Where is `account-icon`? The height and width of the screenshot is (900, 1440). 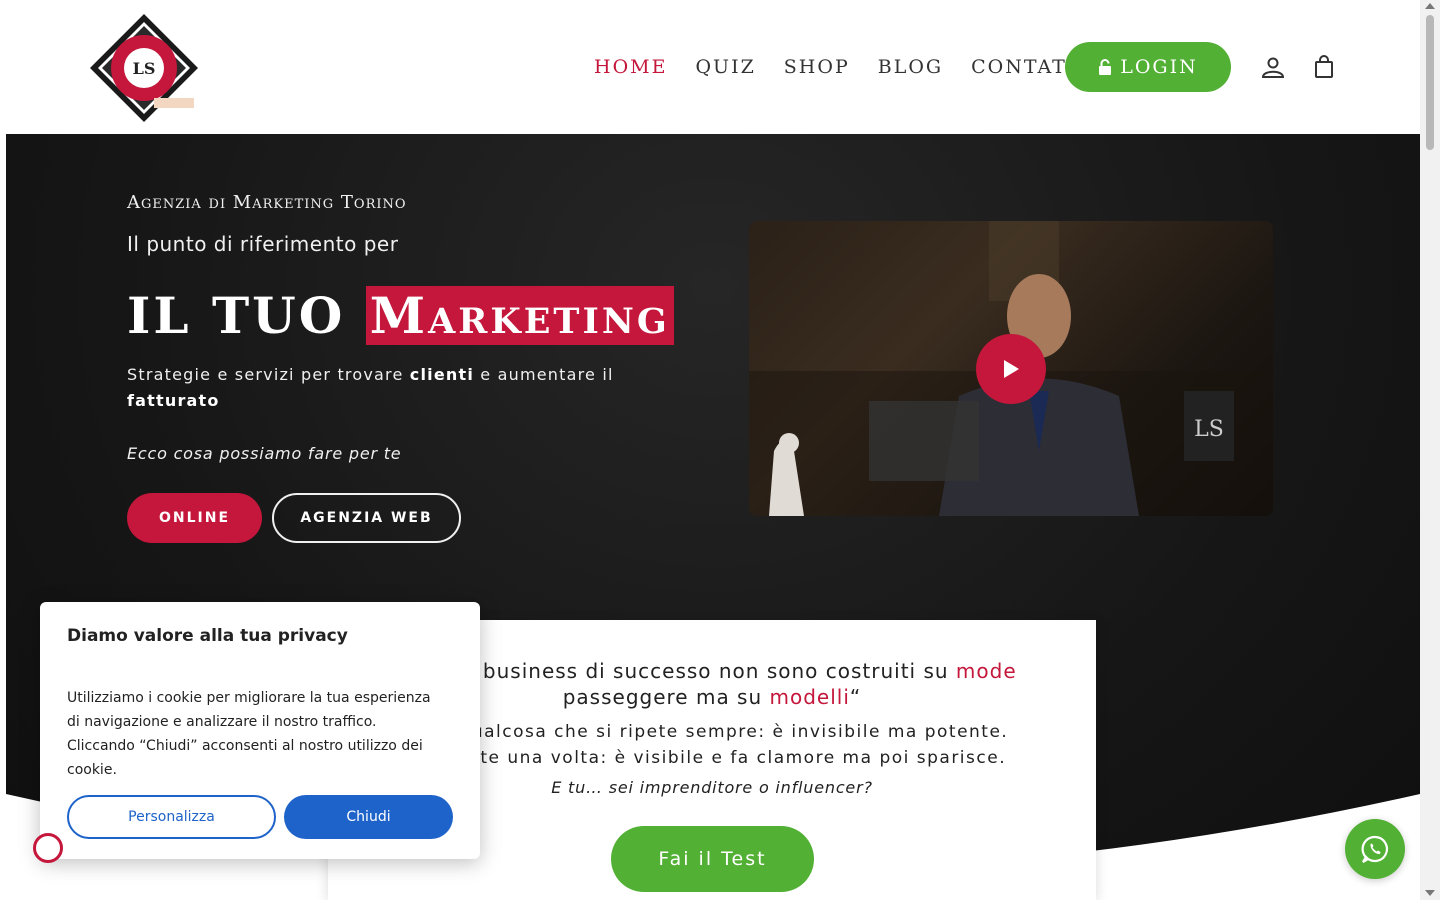 account-icon is located at coordinates (1273, 67).